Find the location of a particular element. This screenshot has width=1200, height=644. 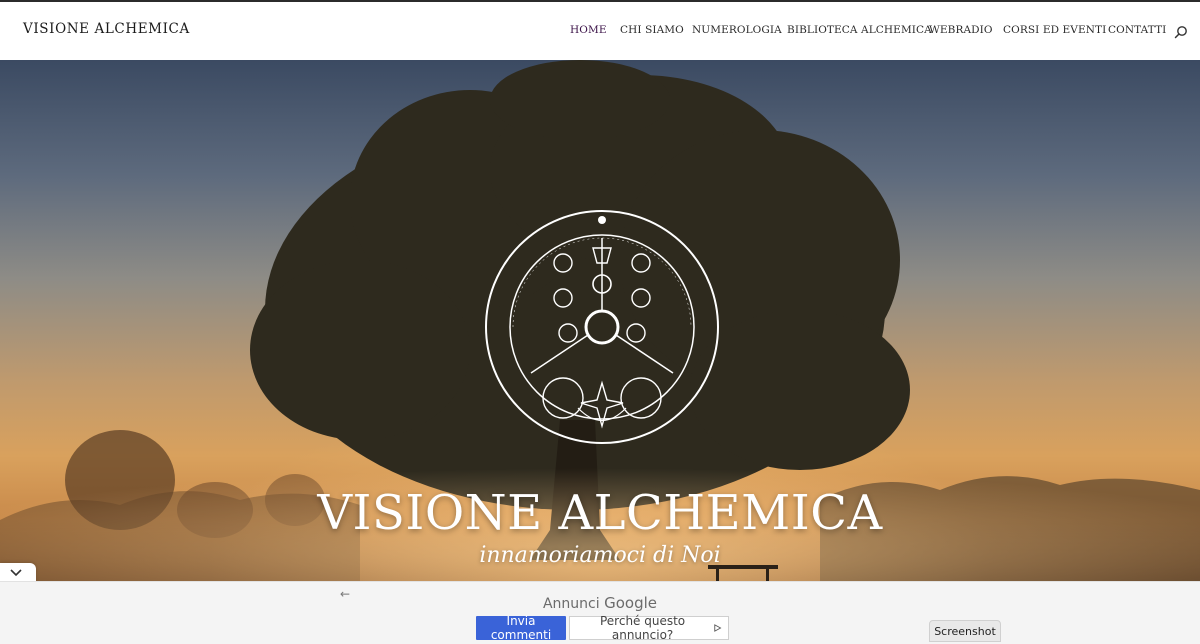

nav-webradio: WEBRADIO is located at coordinates (961, 30).